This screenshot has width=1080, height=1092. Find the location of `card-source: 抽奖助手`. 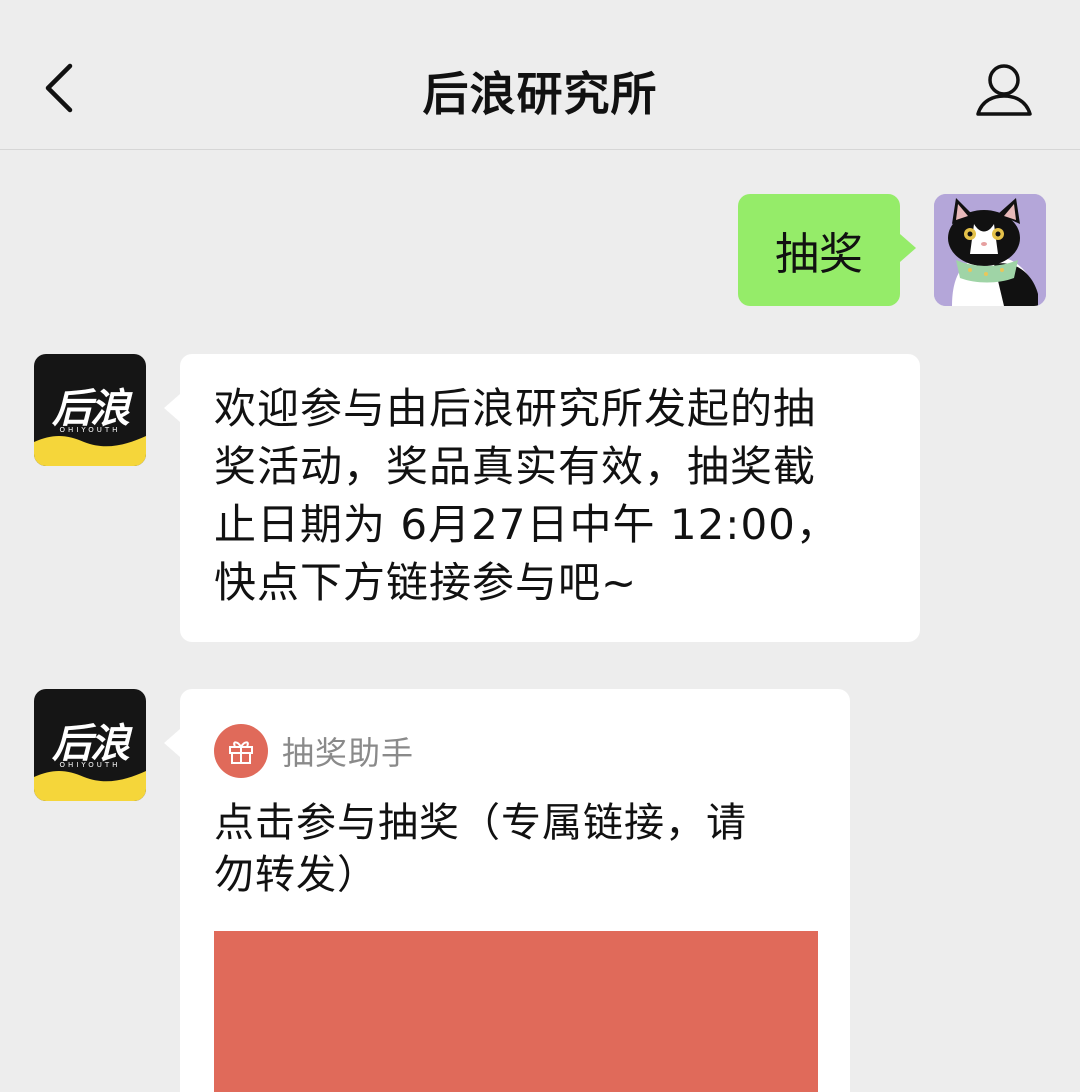

card-source: 抽奖助手 is located at coordinates (314, 751).